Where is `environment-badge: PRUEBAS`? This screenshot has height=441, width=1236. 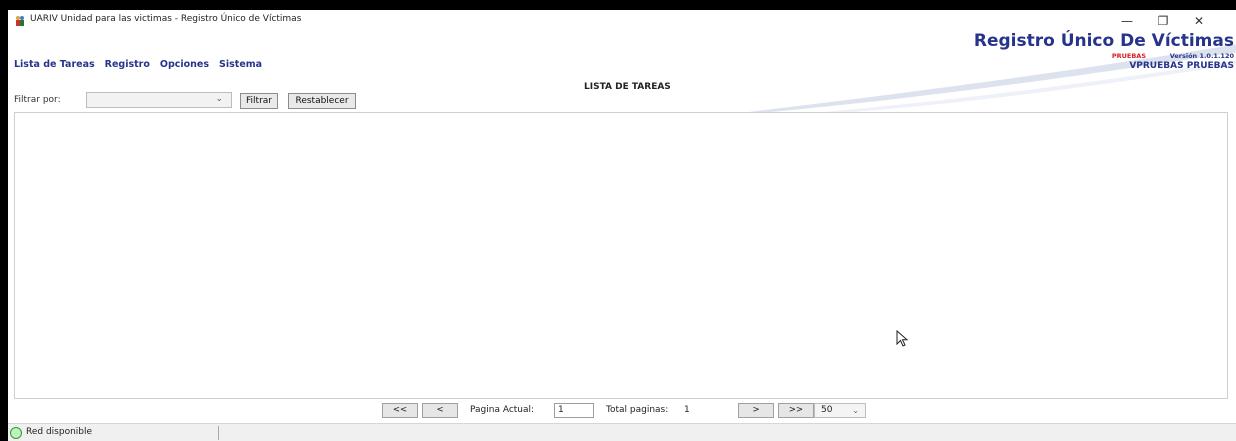 environment-badge: PRUEBAS is located at coordinates (1128, 56).